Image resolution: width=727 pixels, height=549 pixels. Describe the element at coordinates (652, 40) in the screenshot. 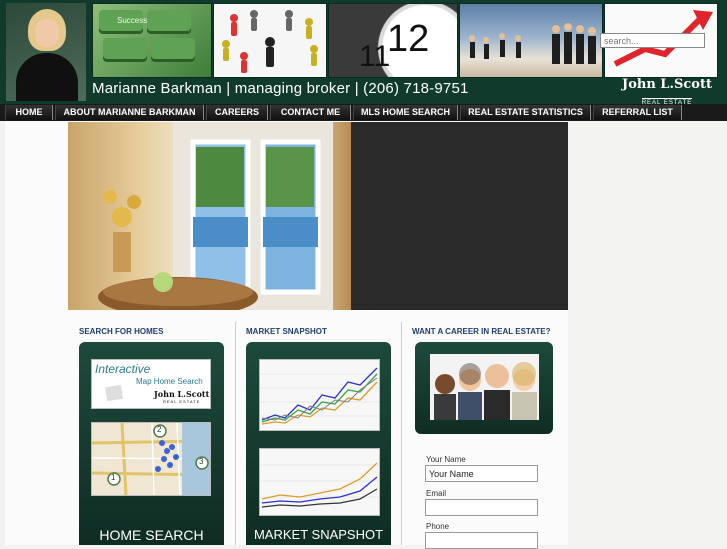

I see `search-input` at that location.